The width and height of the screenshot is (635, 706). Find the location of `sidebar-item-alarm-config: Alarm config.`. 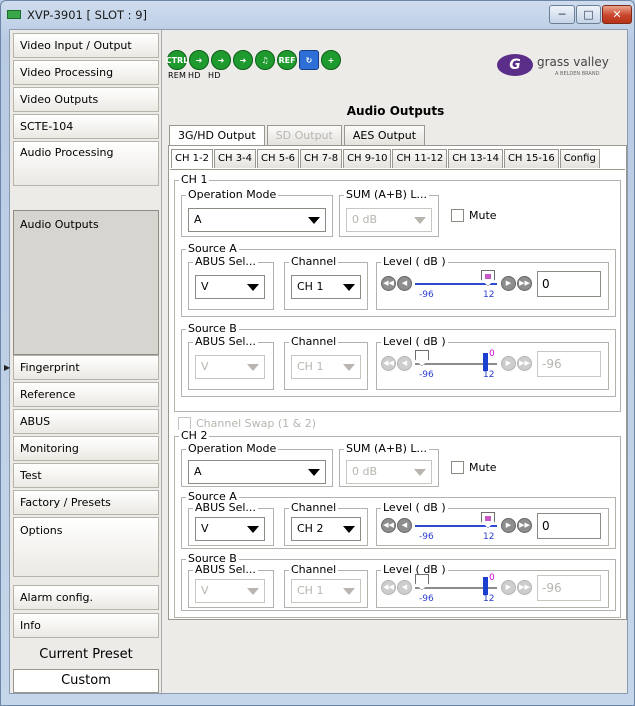

sidebar-item-alarm-config: Alarm config. is located at coordinates (86, 597).